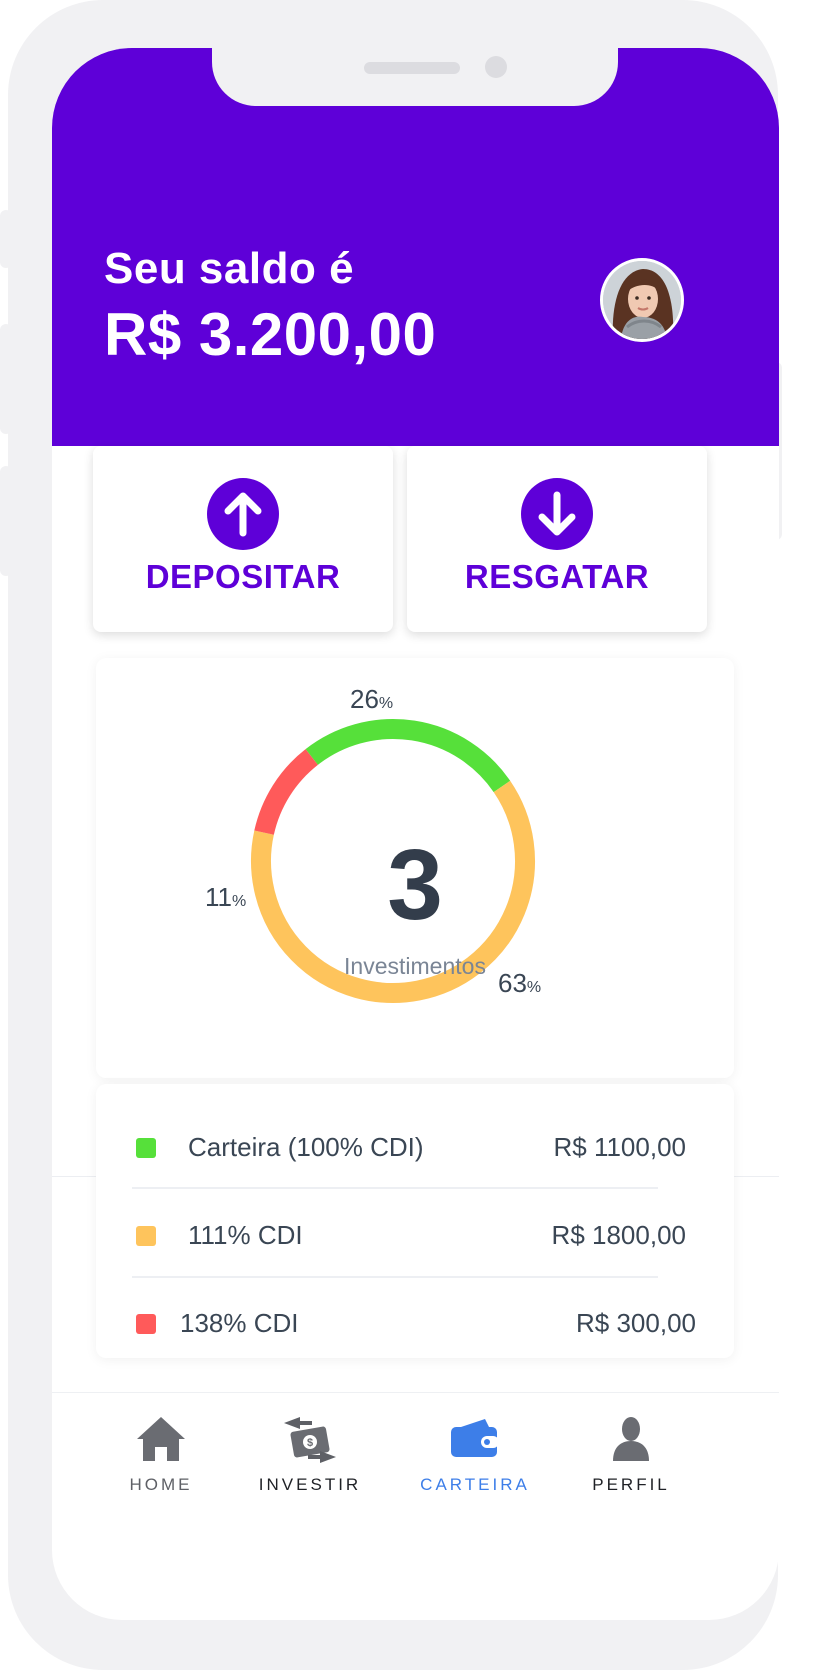 The width and height of the screenshot is (831, 1670). Describe the element at coordinates (229, 268) in the screenshot. I see `balance-label: Seu saldo é` at that location.